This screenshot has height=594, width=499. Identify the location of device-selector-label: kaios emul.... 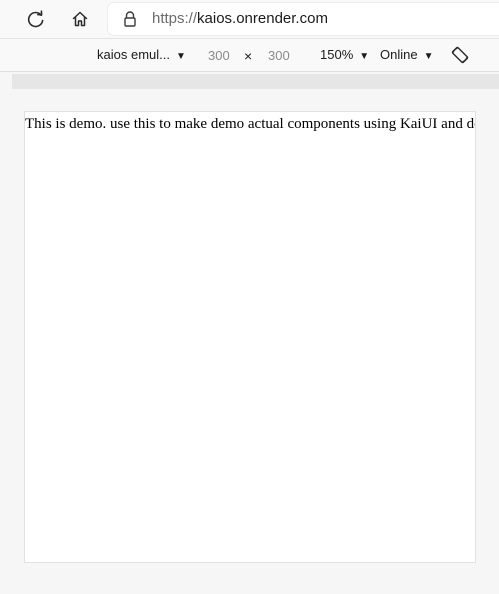
(133, 54).